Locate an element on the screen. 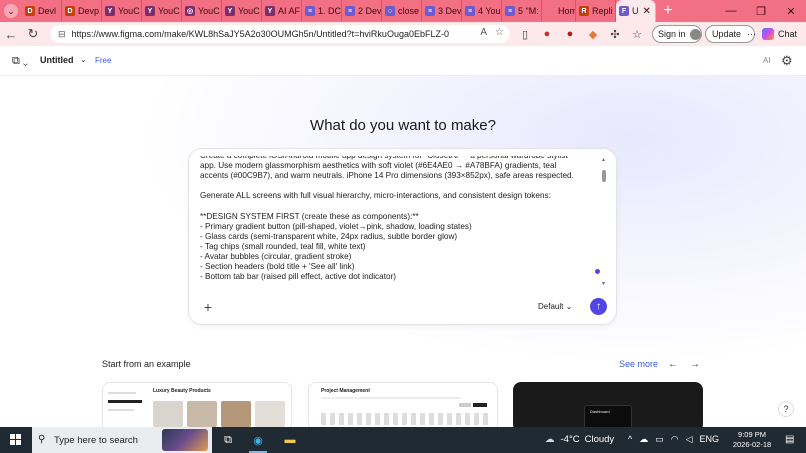  browser-tab: Home is located at coordinates (559, 11).